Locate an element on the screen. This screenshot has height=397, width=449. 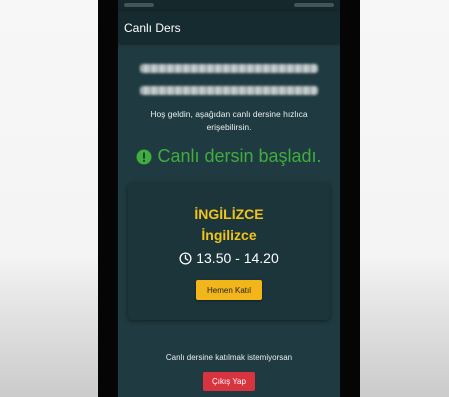
lesson-time-range: 13.50 - 14.20 is located at coordinates (237, 258).